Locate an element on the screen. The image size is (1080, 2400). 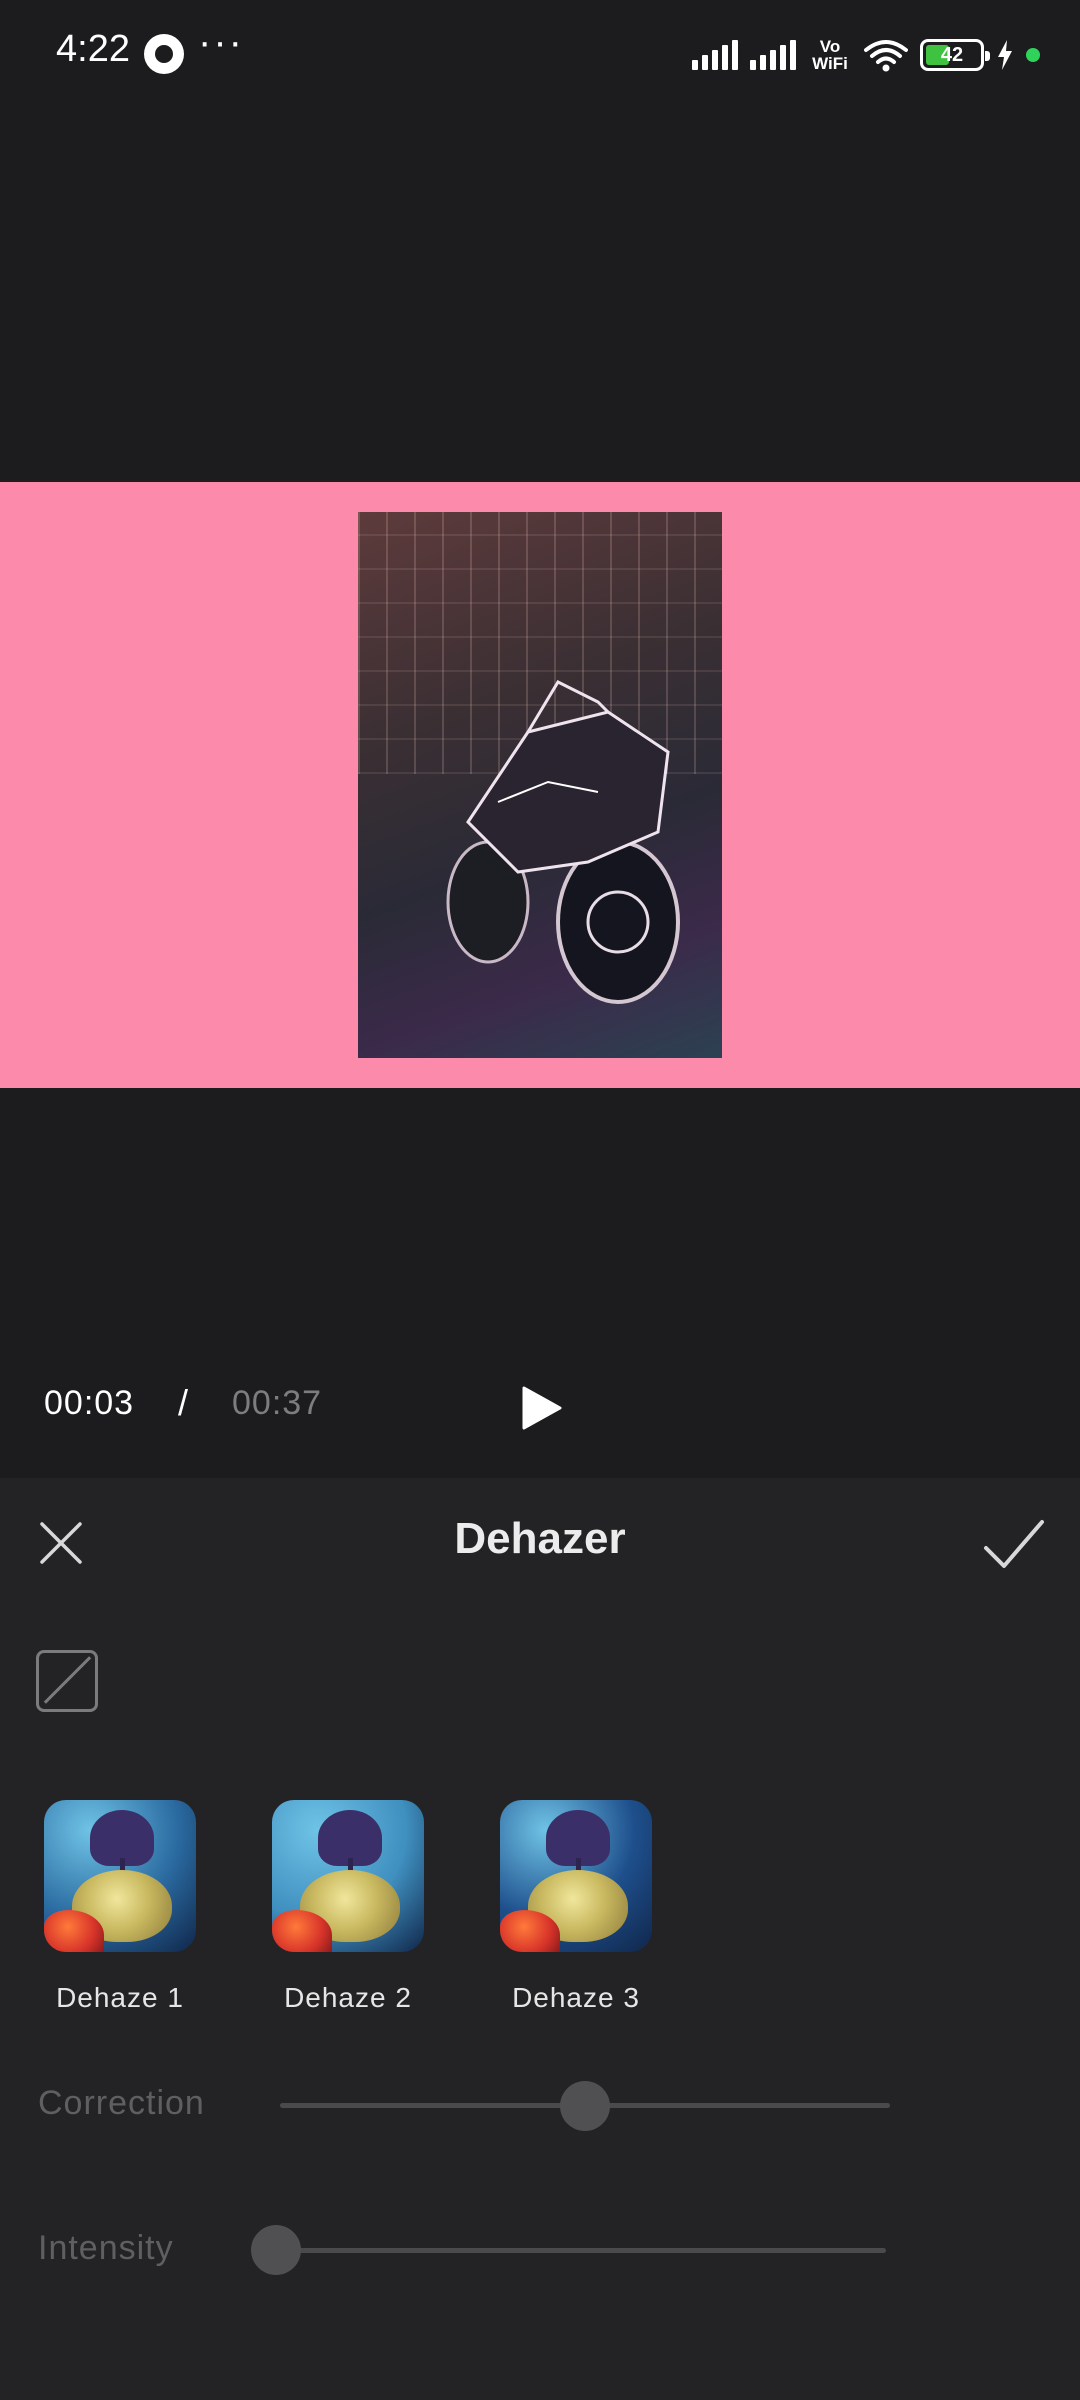
preset-dehaze-1: Dehaze 1 is located at coordinates (120, 1907).